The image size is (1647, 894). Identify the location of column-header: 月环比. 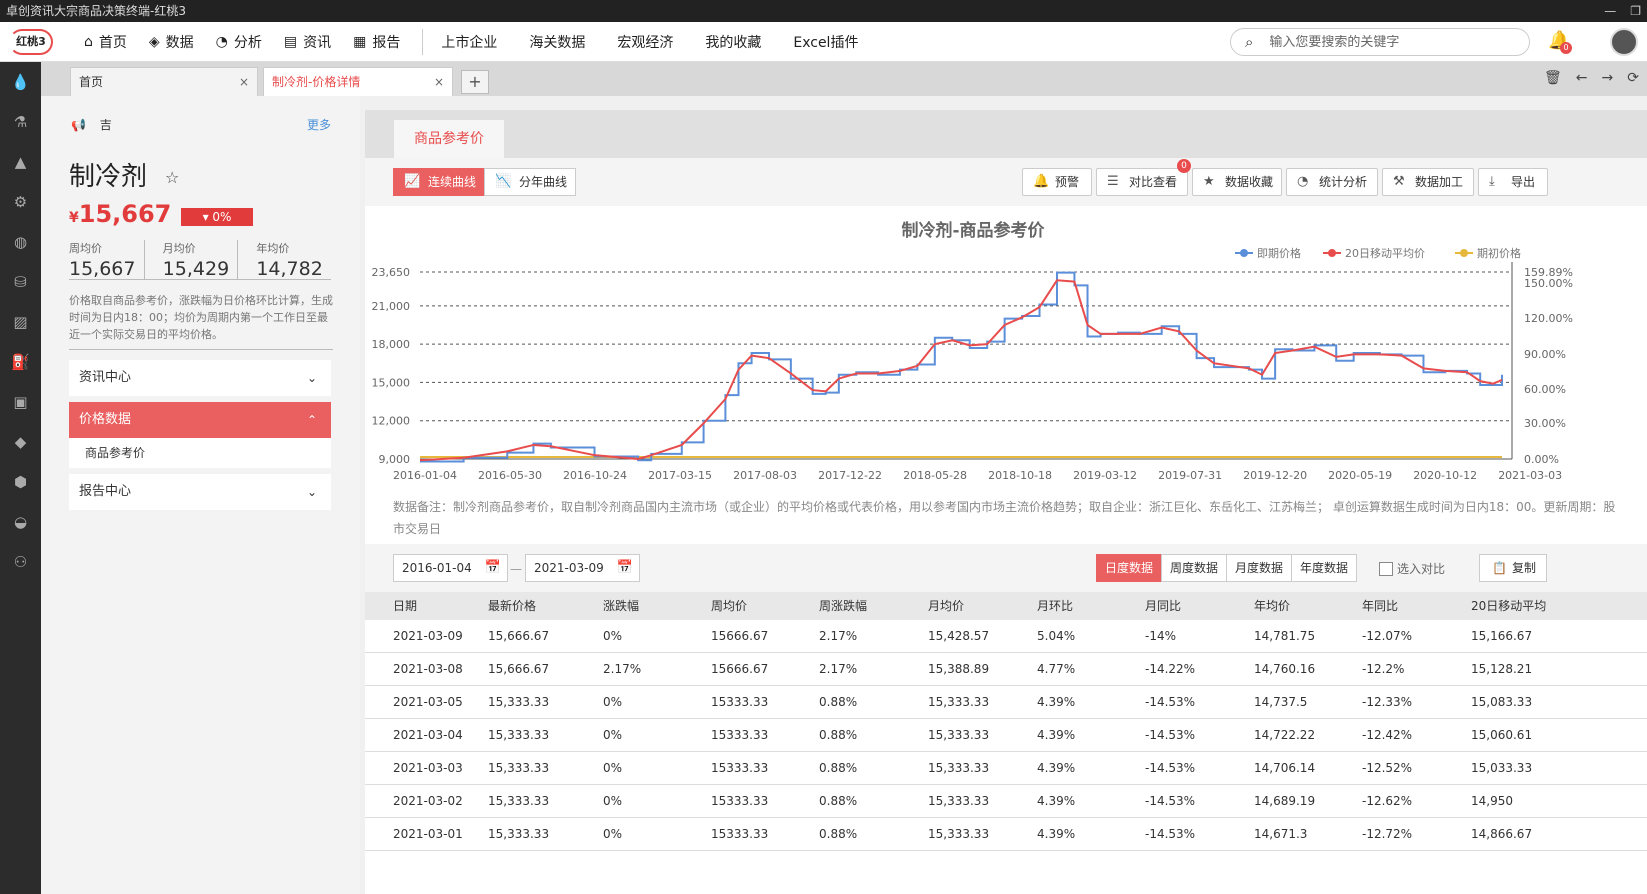
(1055, 606).